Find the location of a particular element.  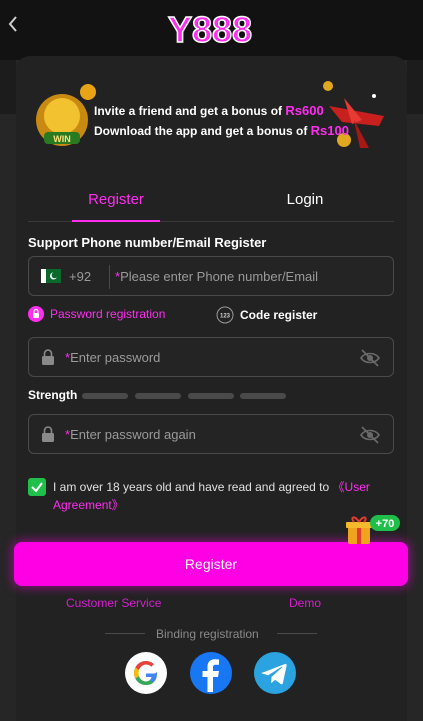

password-placeholder-text: Enter password is located at coordinates (115, 357).